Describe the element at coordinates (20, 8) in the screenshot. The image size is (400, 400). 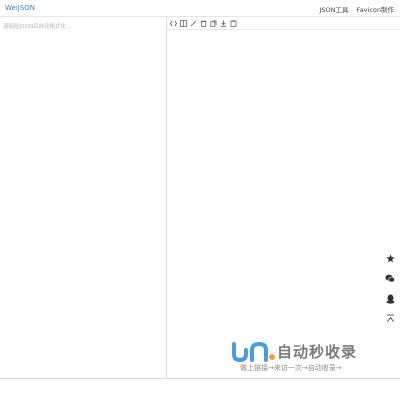
I see `site-logo: WeiJSON` at that location.